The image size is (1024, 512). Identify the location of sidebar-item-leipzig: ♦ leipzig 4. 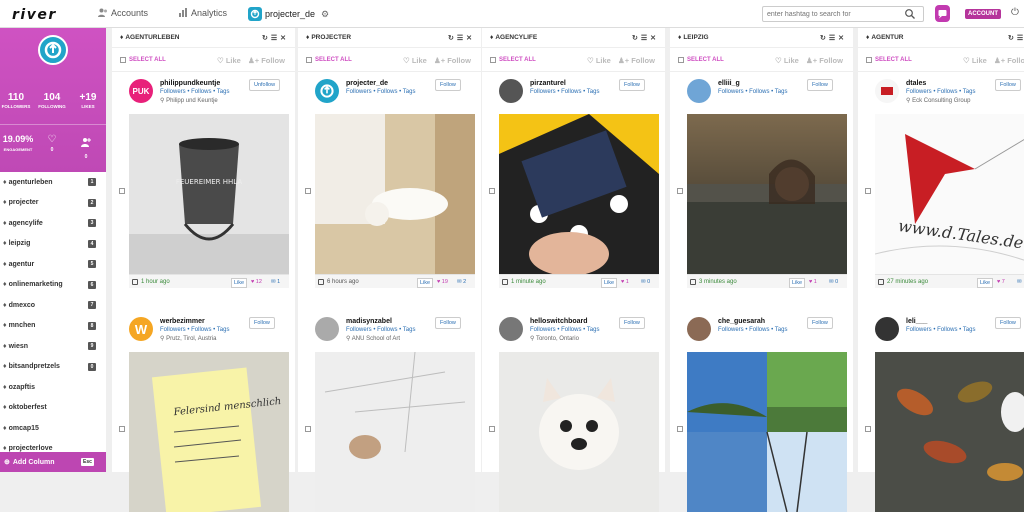
(53, 244).